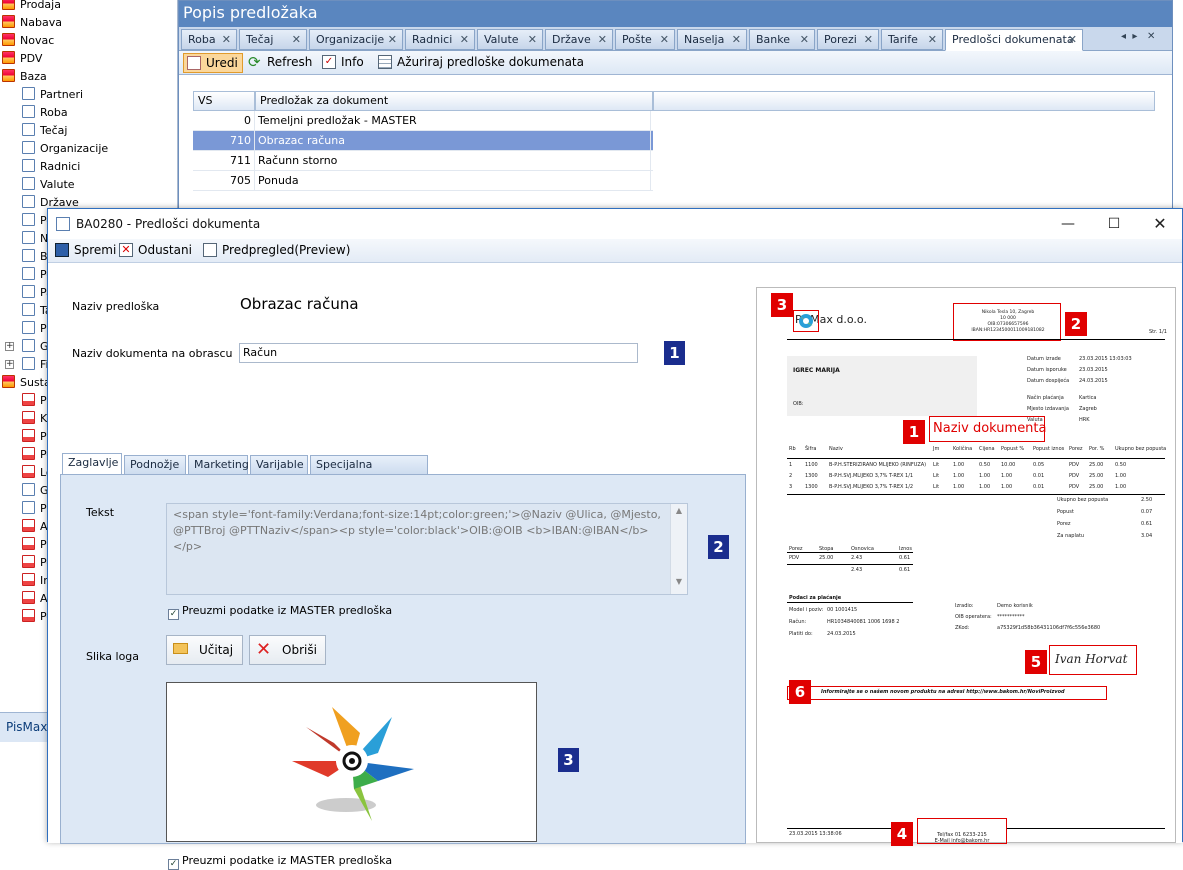 This screenshot has width=1183, height=870. What do you see at coordinates (45, 113) in the screenshot?
I see `tree-item: Roba` at bounding box center [45, 113].